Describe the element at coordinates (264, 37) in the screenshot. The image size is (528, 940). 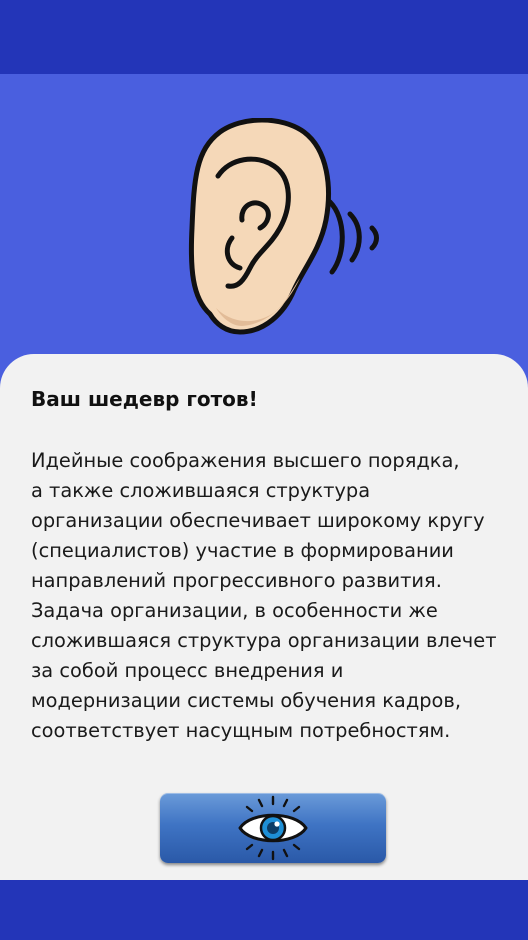
I see `top-bar` at that location.